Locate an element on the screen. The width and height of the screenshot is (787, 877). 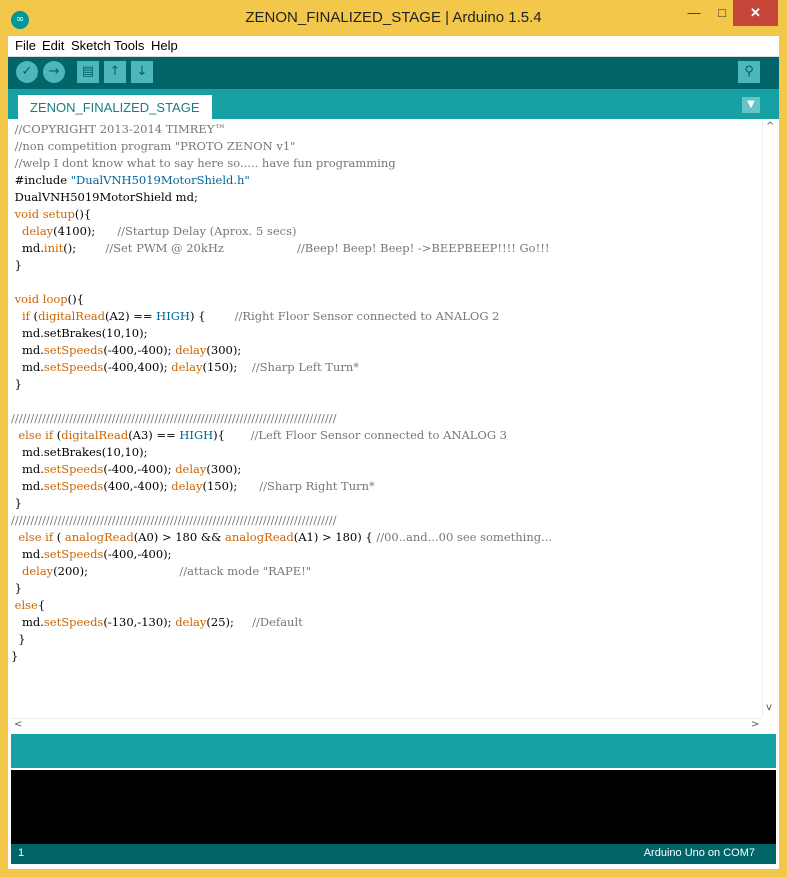
scroll-right-icon: > is located at coordinates (755, 724).